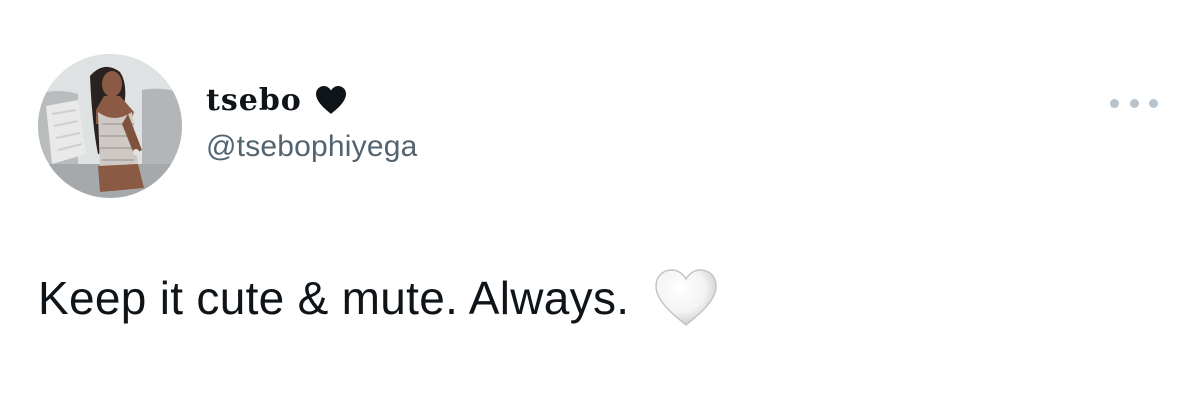 This screenshot has height=398, width=1197. I want to click on profile-photo-icon, so click(110, 126).